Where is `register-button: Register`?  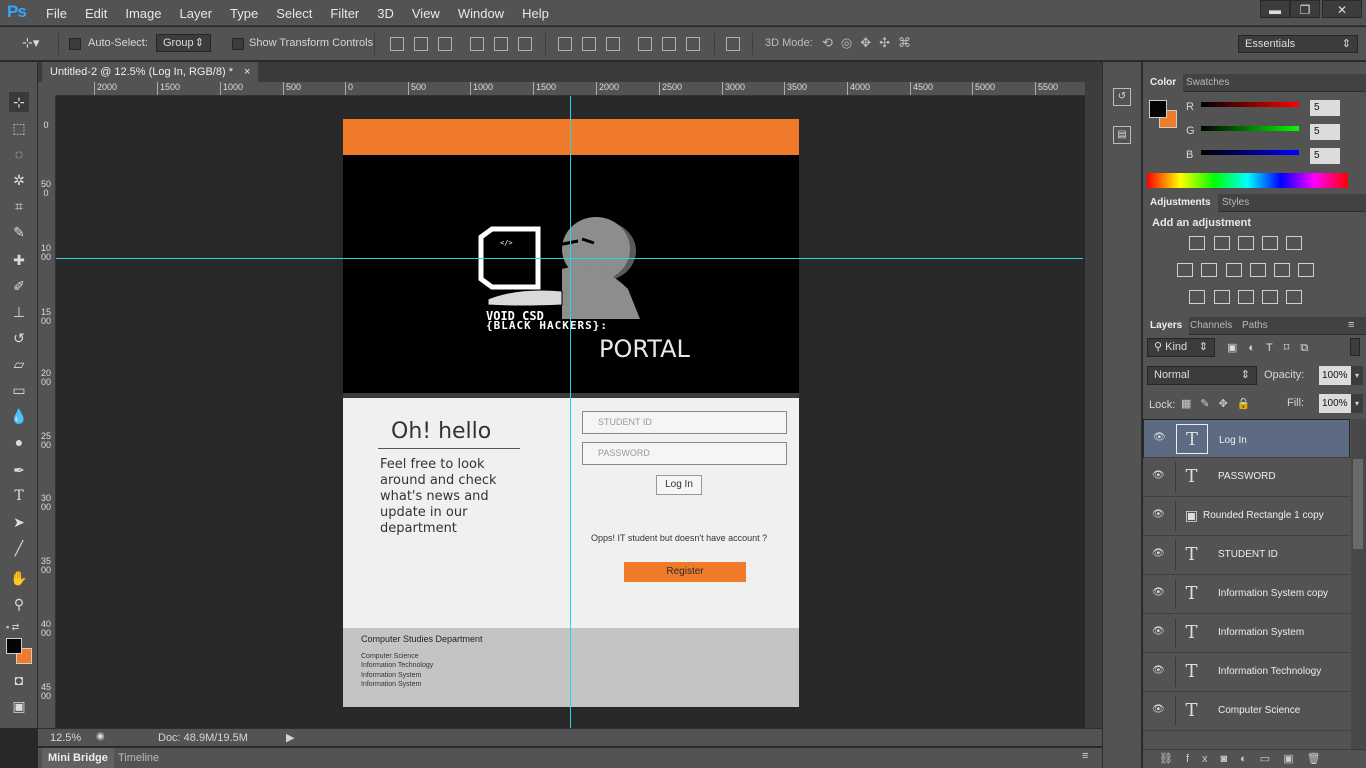
register-button: Register is located at coordinates (685, 572).